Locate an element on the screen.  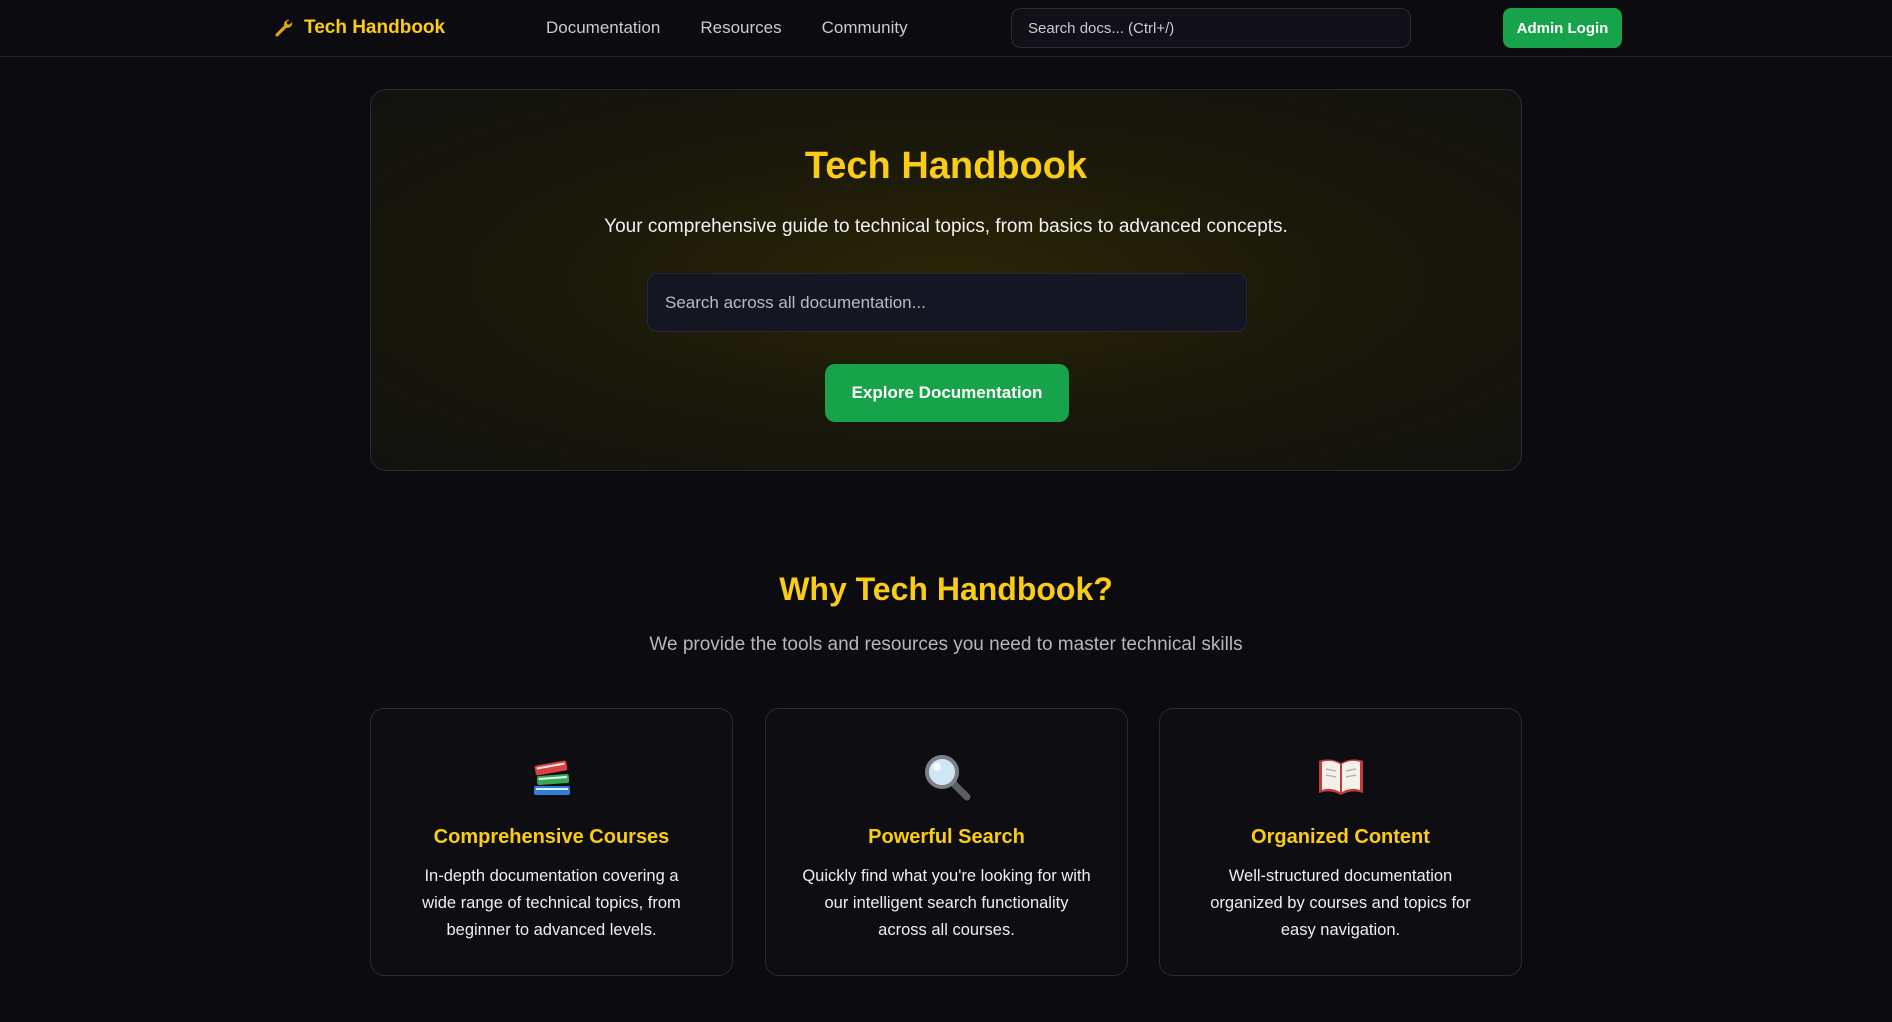
nav-community: Community is located at coordinates (865, 28).